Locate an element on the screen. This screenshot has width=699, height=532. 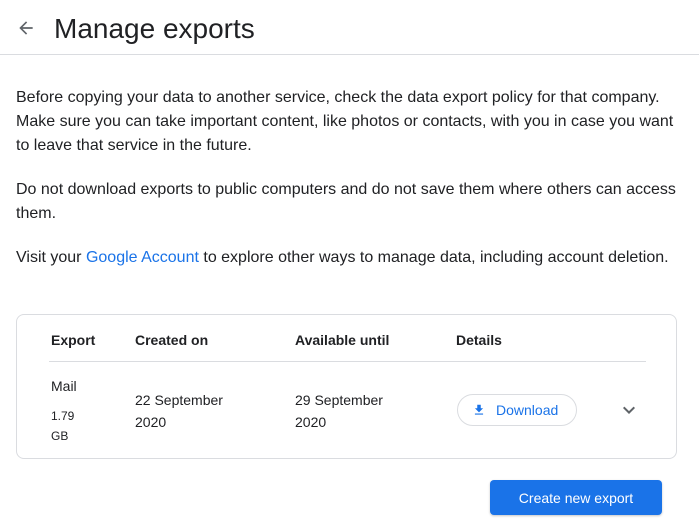
back-button is located at coordinates (26, 28).